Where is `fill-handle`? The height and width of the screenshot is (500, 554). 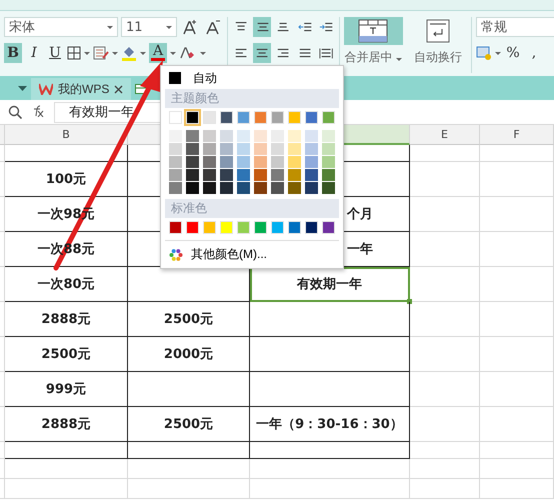
fill-handle is located at coordinates (409, 301).